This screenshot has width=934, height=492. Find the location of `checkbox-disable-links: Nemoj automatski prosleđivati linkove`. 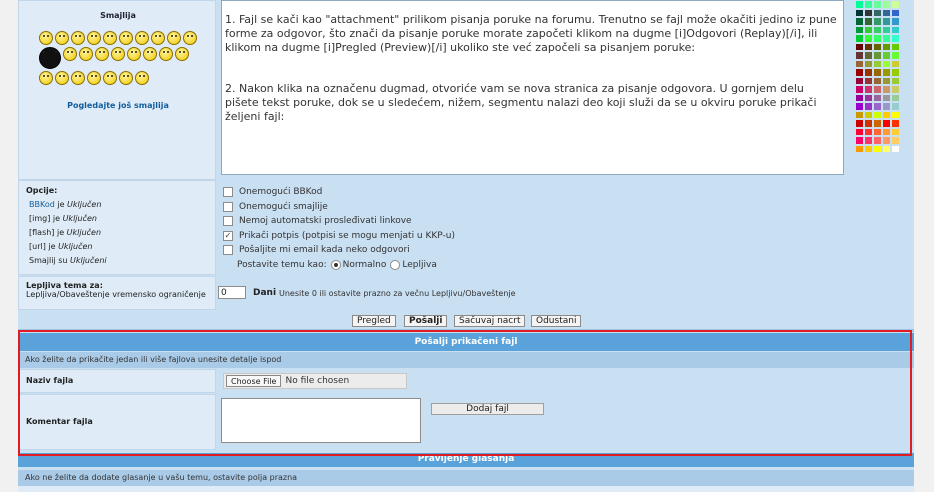

checkbox-disable-links: Nemoj automatski prosleđivati linkove is located at coordinates (339, 221).